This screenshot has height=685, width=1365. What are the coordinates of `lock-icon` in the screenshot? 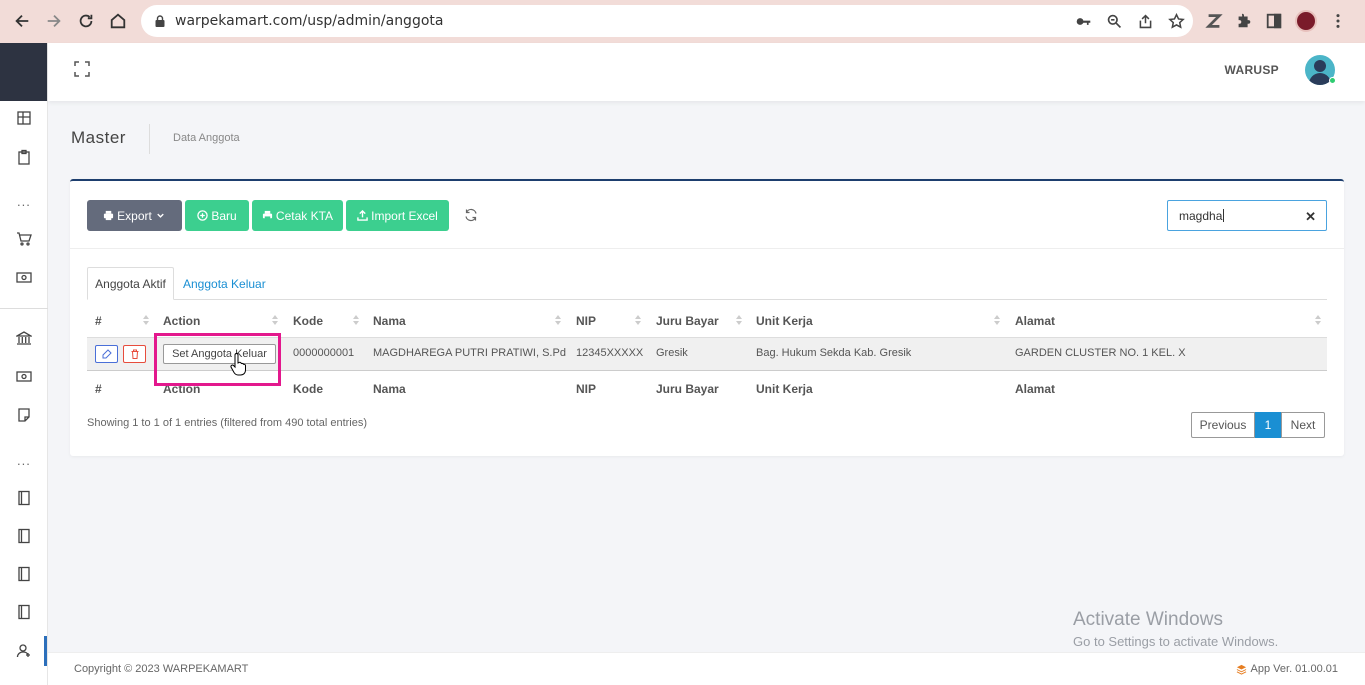 It's located at (160, 21).